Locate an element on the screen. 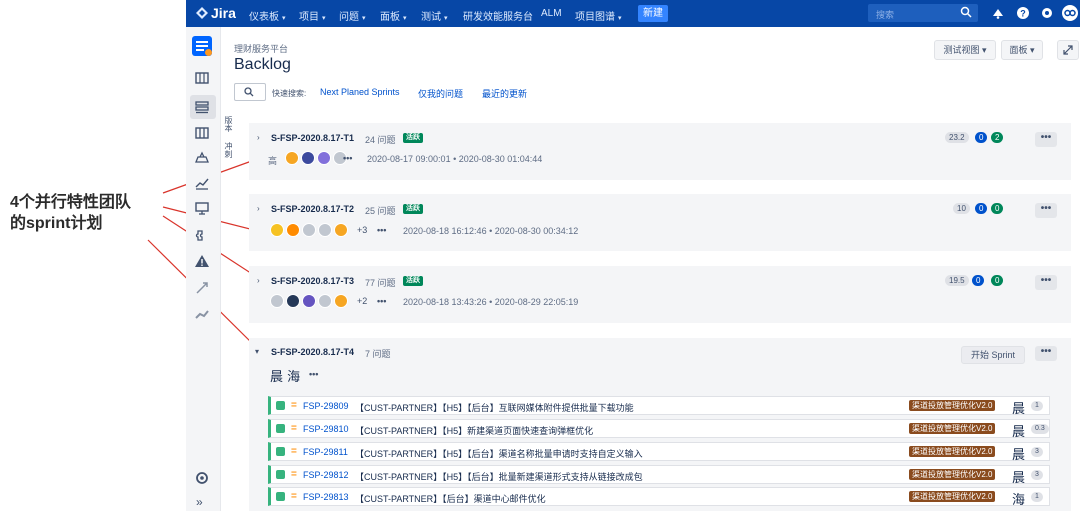 Image resolution: width=1080 pixels, height=511 pixels. story-icon is located at coordinates (280, 474).